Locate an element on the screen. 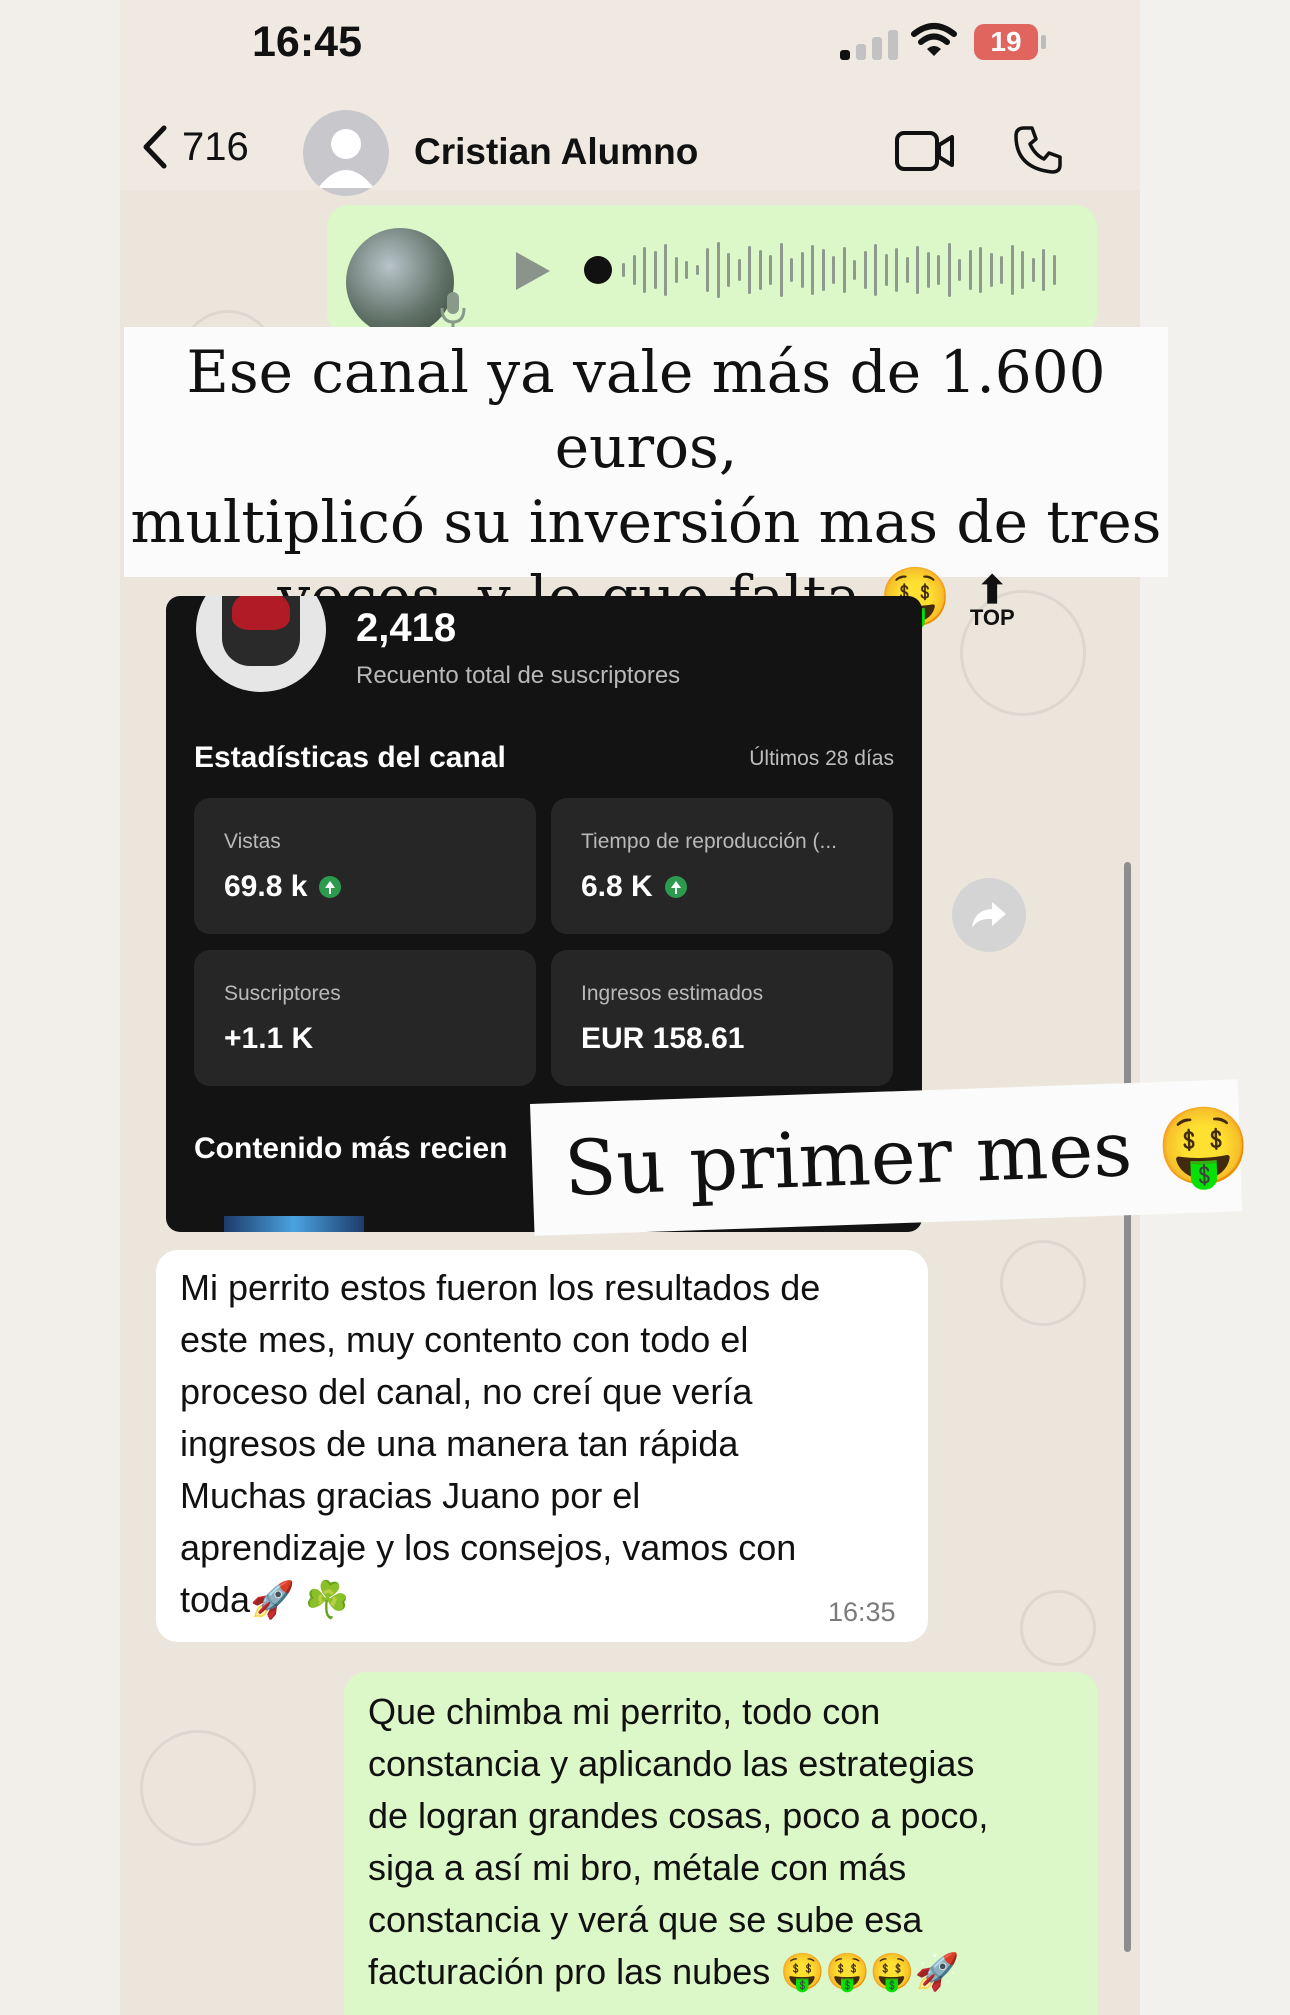 The width and height of the screenshot is (1290, 2015). up-arrow-icon: ⬆ is located at coordinates (992, 590).